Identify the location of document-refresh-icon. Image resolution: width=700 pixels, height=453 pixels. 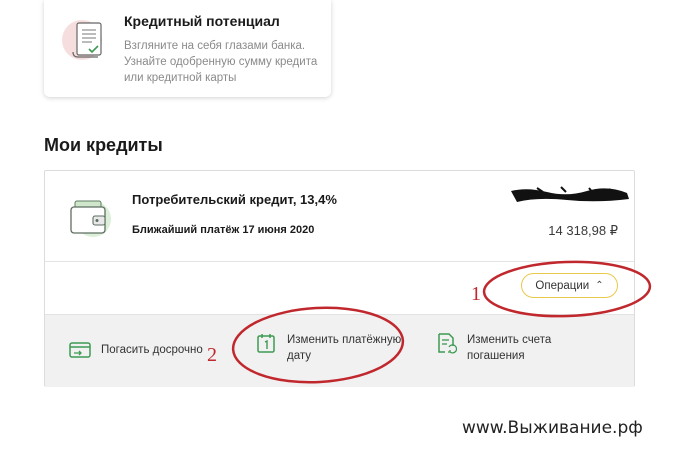
(447, 343).